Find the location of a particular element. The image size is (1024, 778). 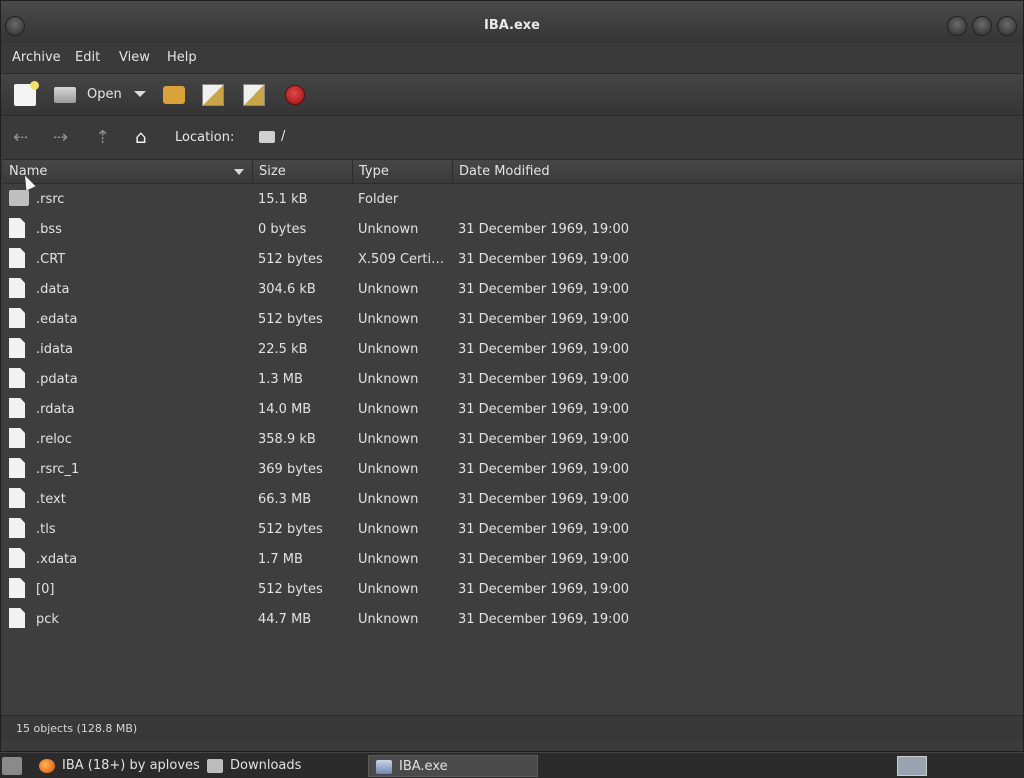

forward-icon: ⇢ is located at coordinates (60, 138).